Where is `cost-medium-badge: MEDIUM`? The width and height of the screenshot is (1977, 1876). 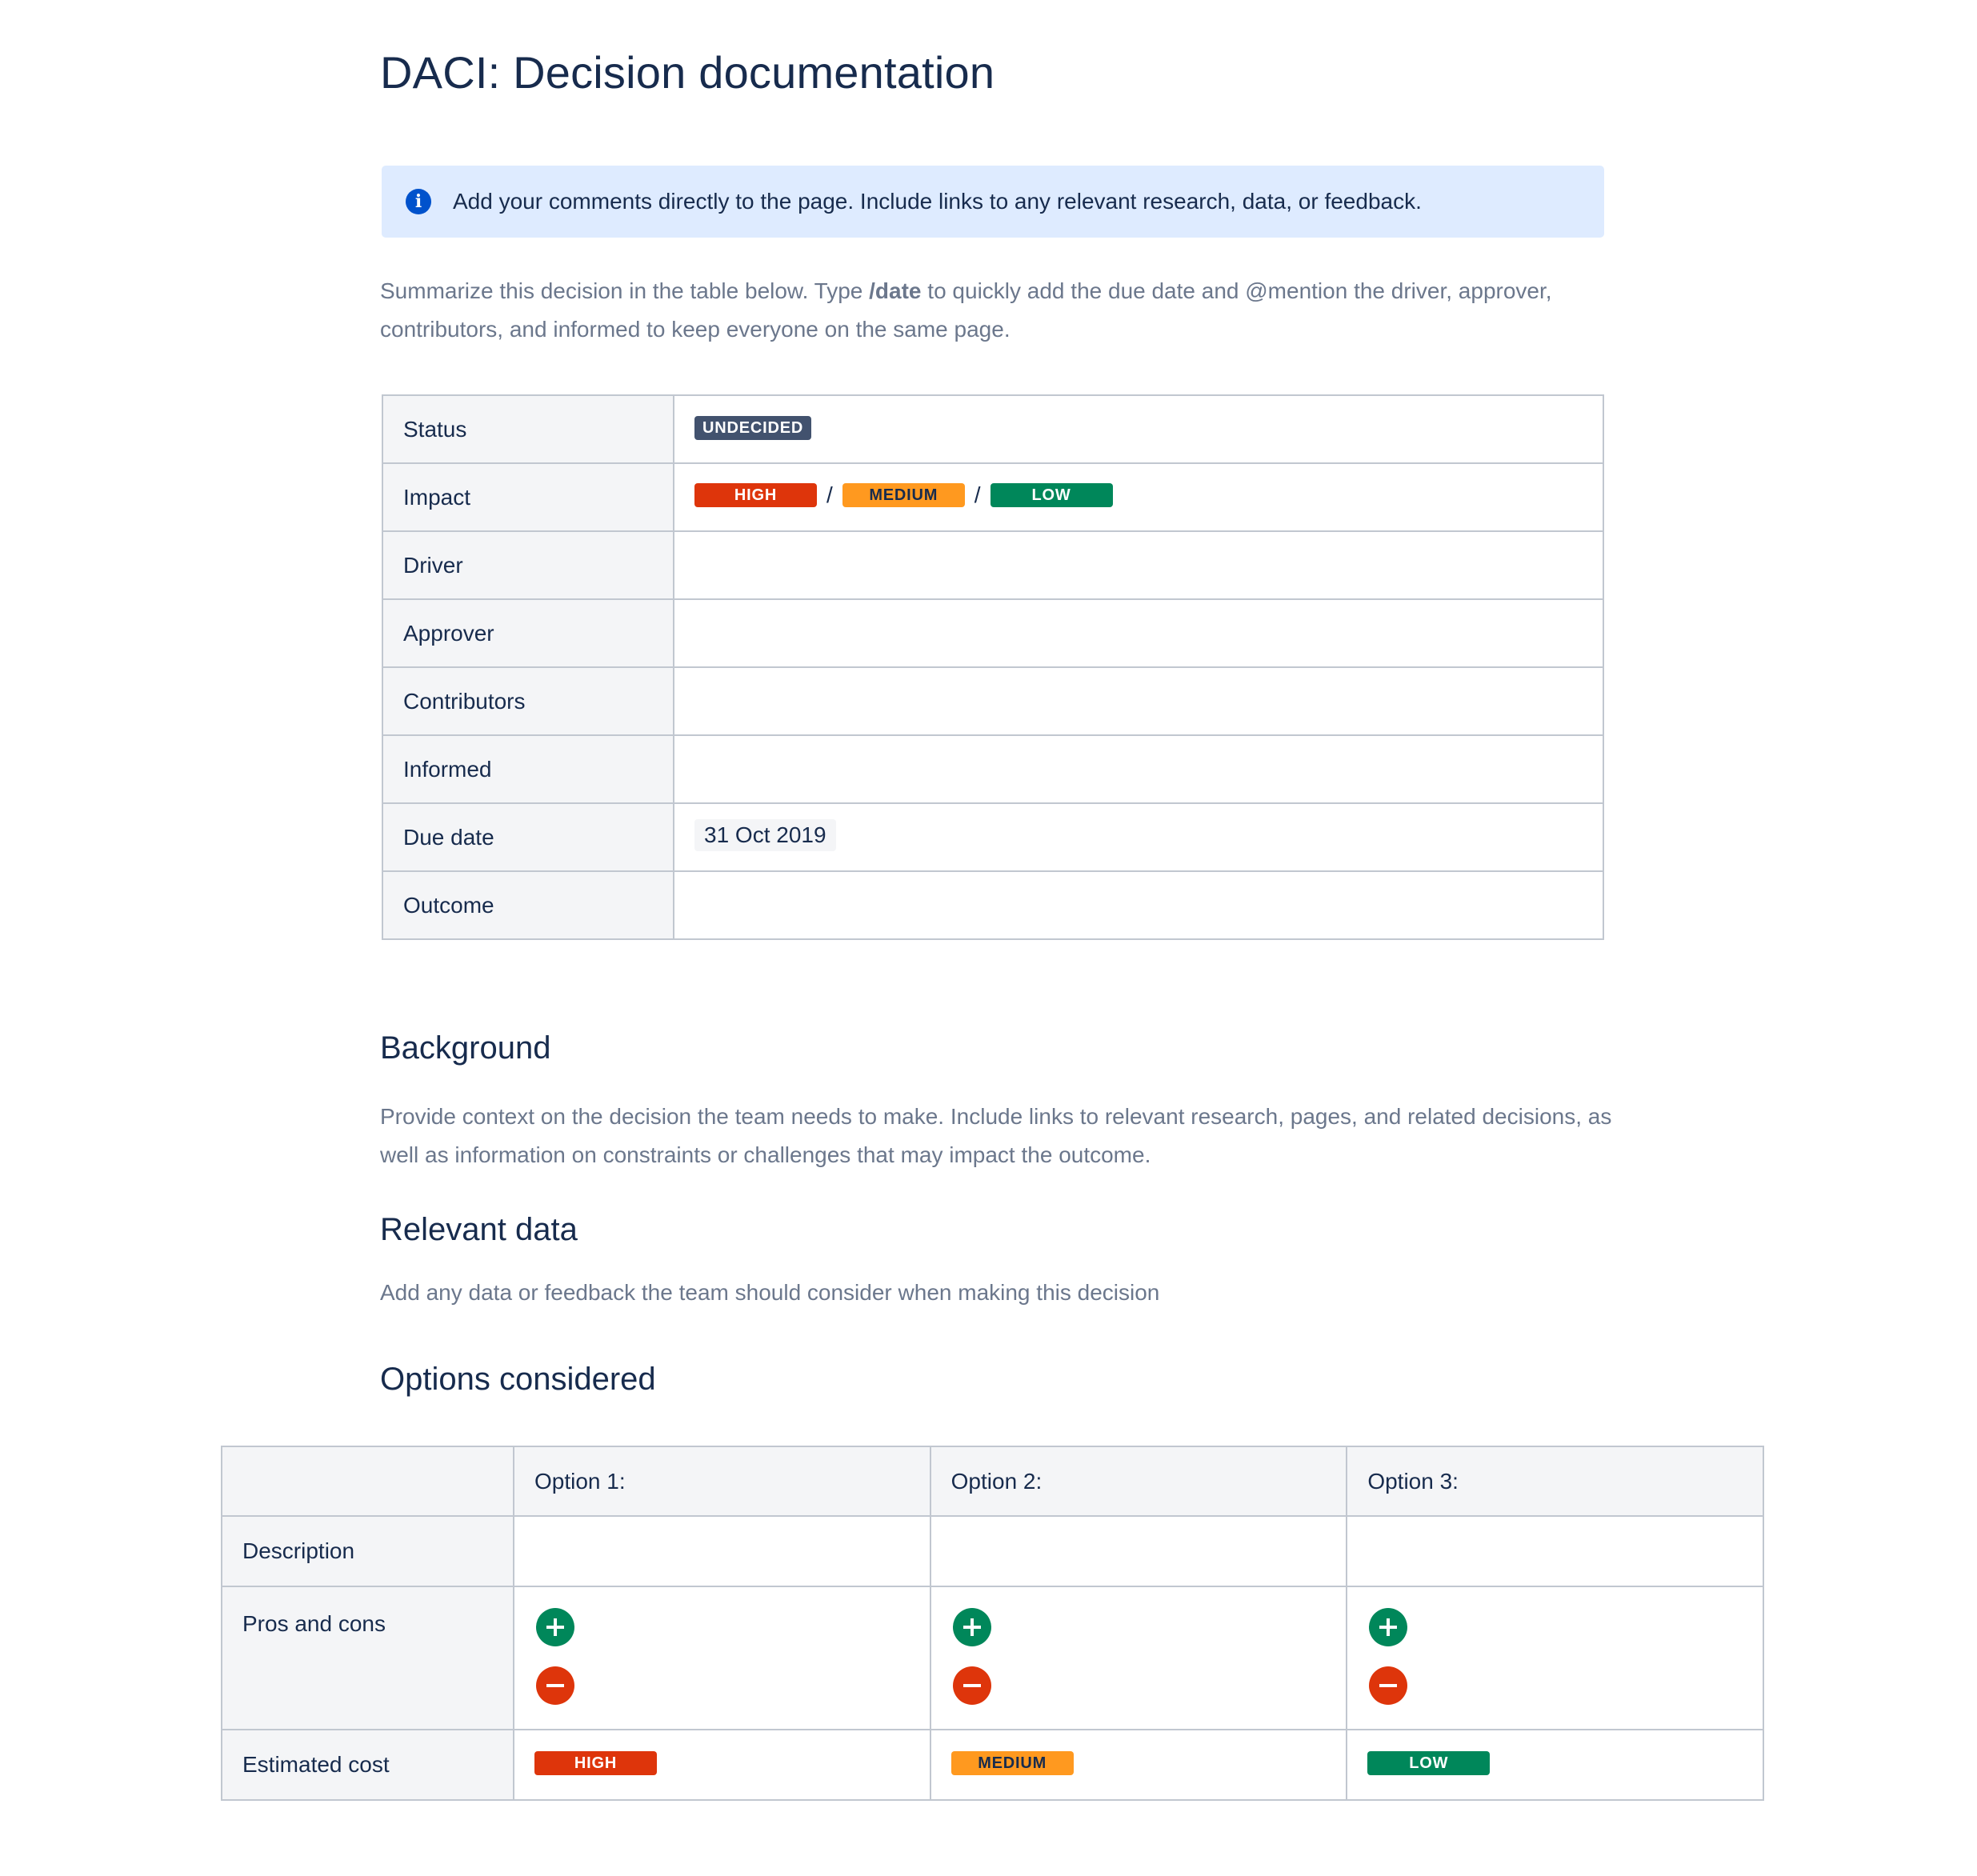 cost-medium-badge: MEDIUM is located at coordinates (1012, 1763).